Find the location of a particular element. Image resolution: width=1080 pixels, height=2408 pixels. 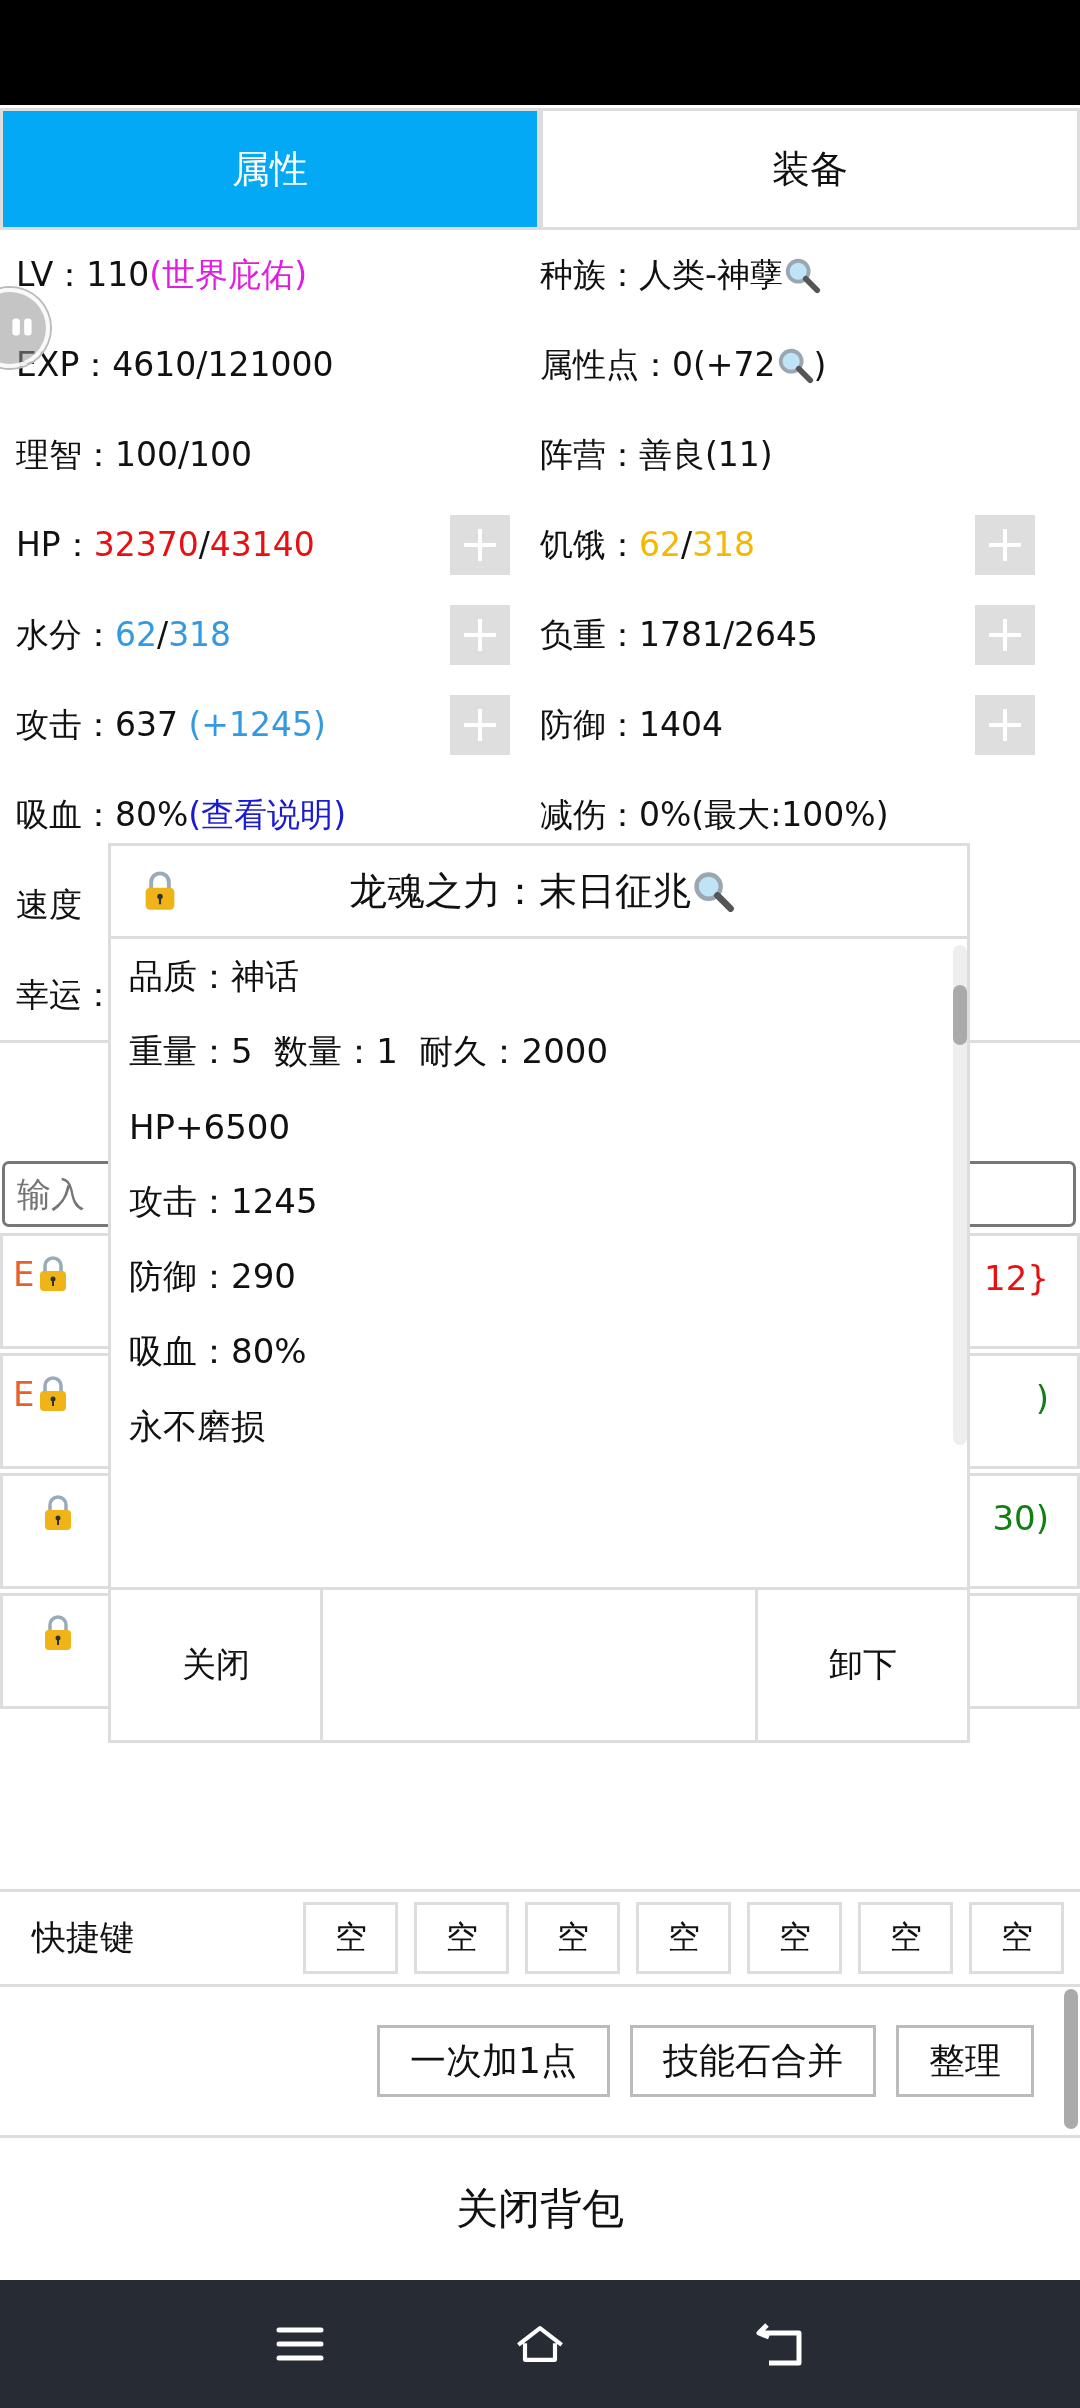

item-attribute: 品质：神话 is located at coordinates (214, 976).